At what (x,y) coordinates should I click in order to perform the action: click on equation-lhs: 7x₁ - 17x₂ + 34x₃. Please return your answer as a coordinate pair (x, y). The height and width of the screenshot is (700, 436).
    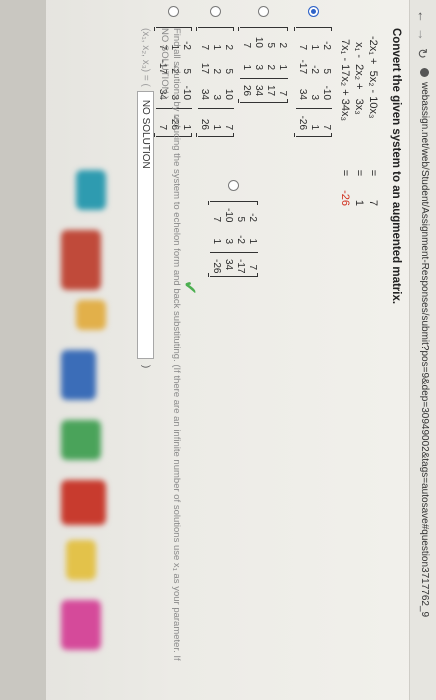
    Looking at the image, I should click on (345, 78).